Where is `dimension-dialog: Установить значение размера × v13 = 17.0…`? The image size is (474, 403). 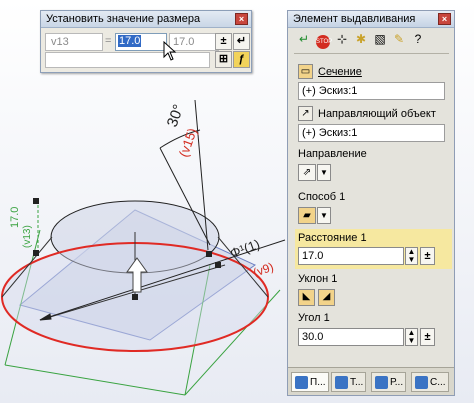 dimension-dialog: Установить значение размера × v13 = 17.0… is located at coordinates (146, 41).